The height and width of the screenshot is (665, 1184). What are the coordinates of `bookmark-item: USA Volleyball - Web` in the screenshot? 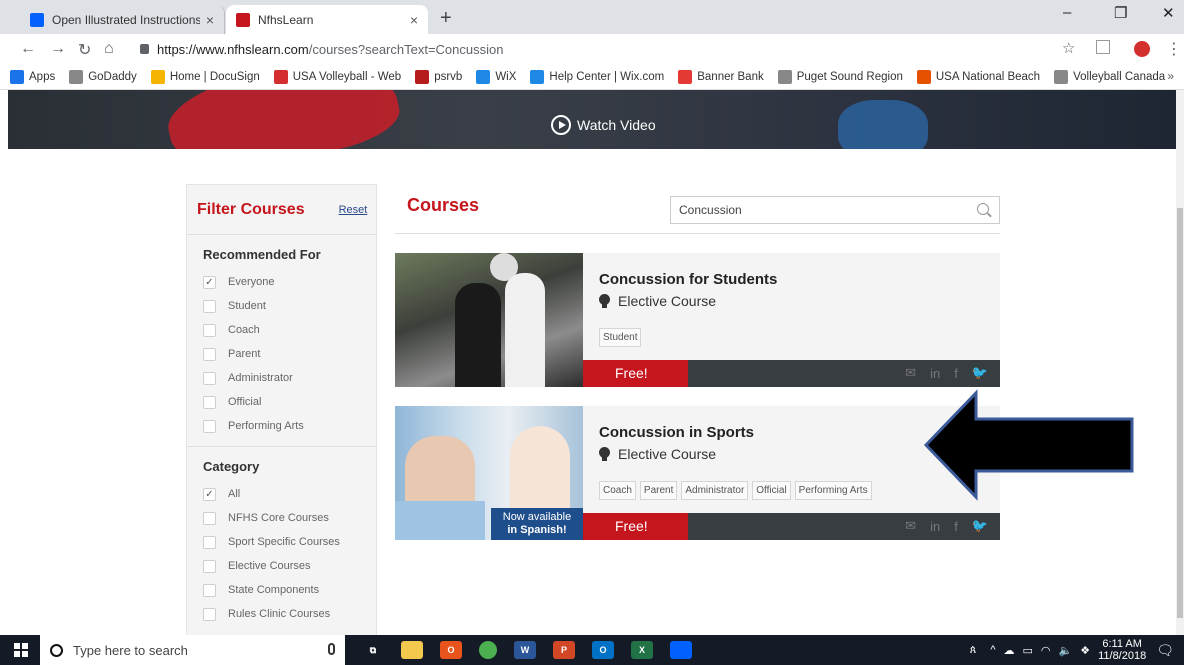 It's located at (337, 76).